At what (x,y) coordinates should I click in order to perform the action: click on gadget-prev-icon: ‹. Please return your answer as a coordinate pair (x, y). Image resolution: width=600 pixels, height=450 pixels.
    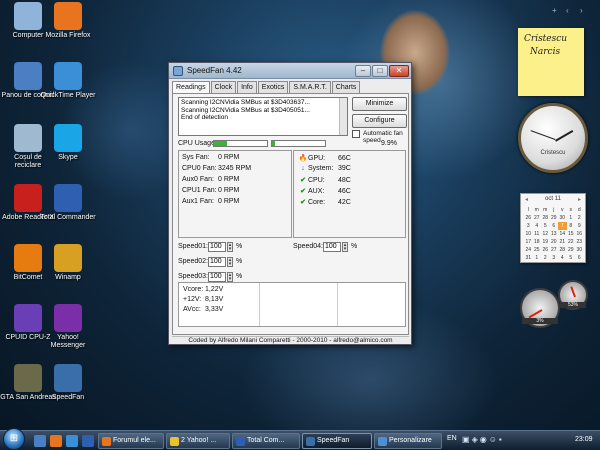
    Looking at the image, I should click on (567, 10).